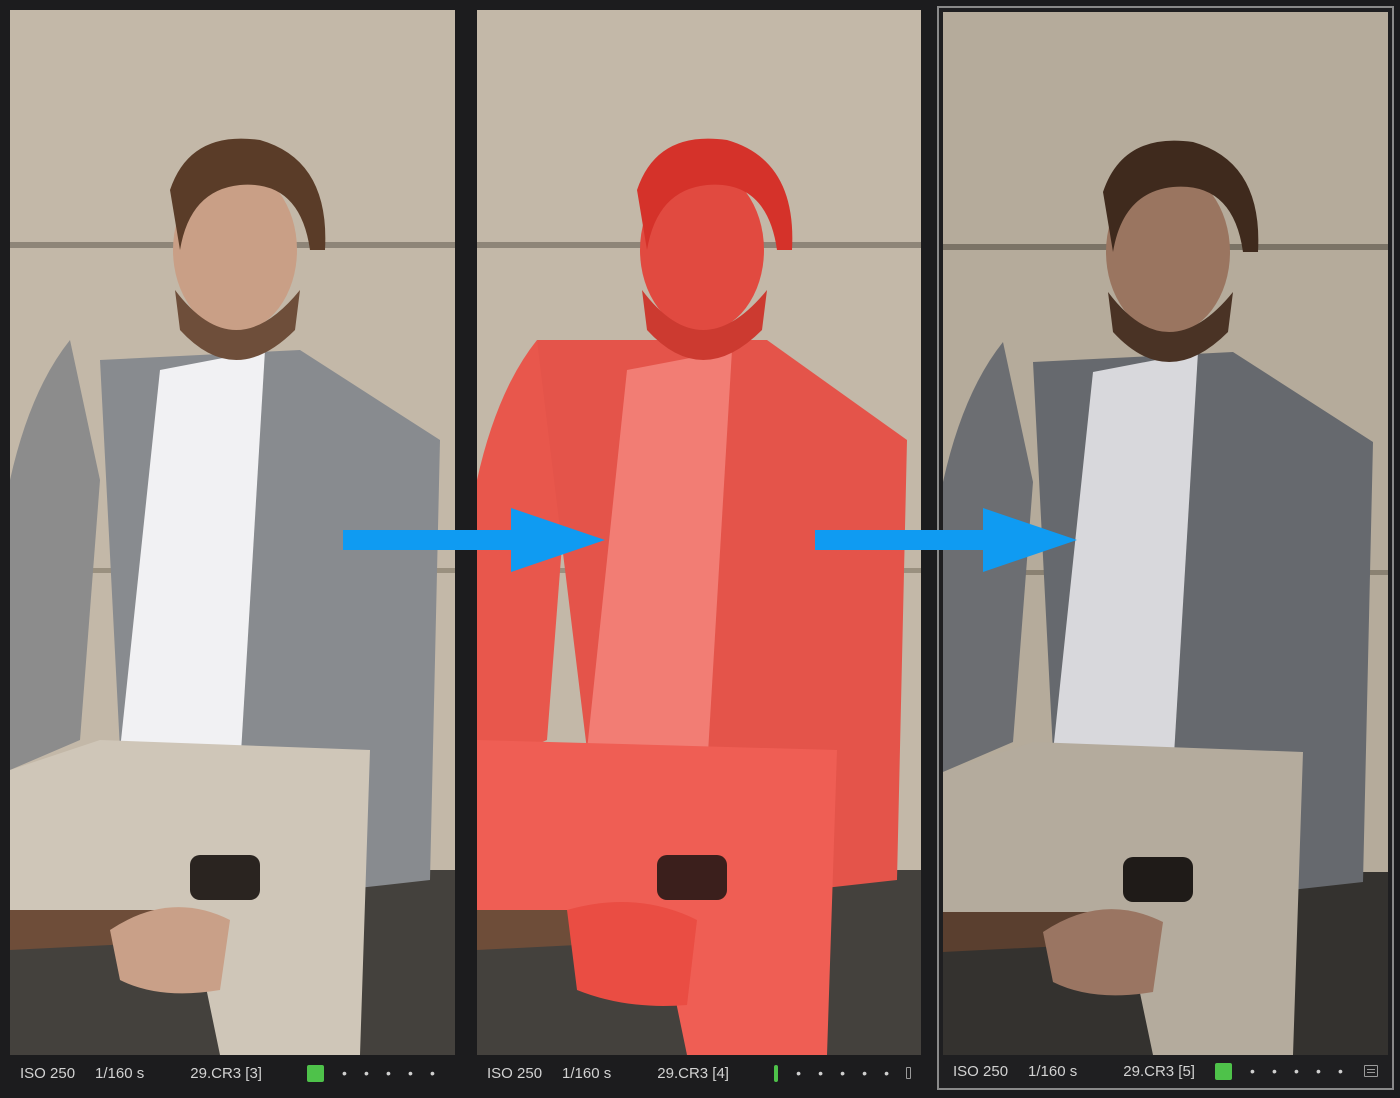 Image resolution: width=1400 pixels, height=1098 pixels. I want to click on thumbnail-metadata-bar: ISO 250 1/160 s 29.CR3 [4] • • • • •, so click(699, 1073).